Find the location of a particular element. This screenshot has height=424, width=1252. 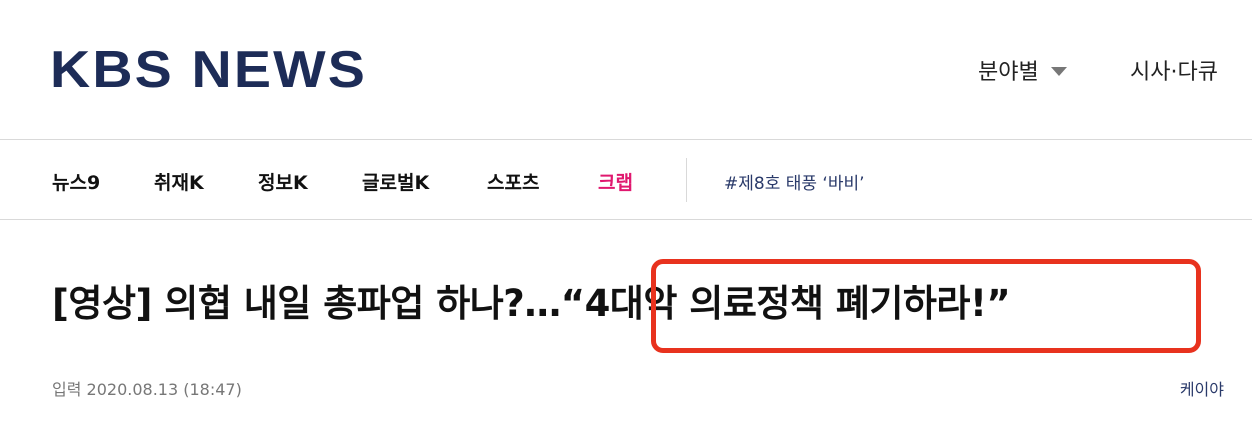

kbs-news-logo: KBS NEWS is located at coordinates (208, 70).